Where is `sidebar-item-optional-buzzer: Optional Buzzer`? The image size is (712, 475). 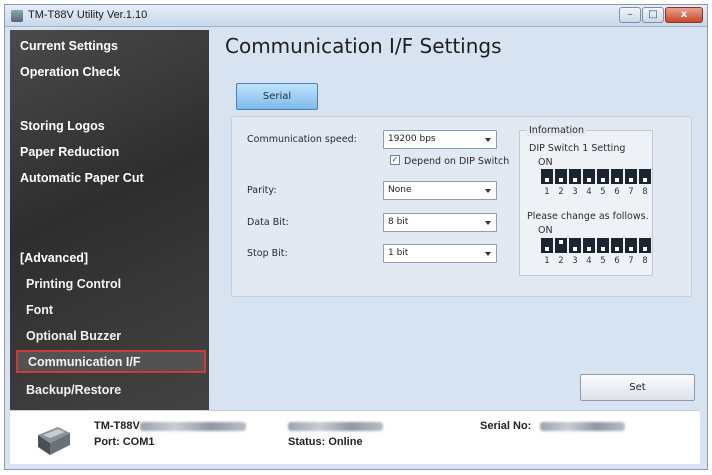
sidebar-item-optional-buzzer: Optional Buzzer is located at coordinates (73, 336).